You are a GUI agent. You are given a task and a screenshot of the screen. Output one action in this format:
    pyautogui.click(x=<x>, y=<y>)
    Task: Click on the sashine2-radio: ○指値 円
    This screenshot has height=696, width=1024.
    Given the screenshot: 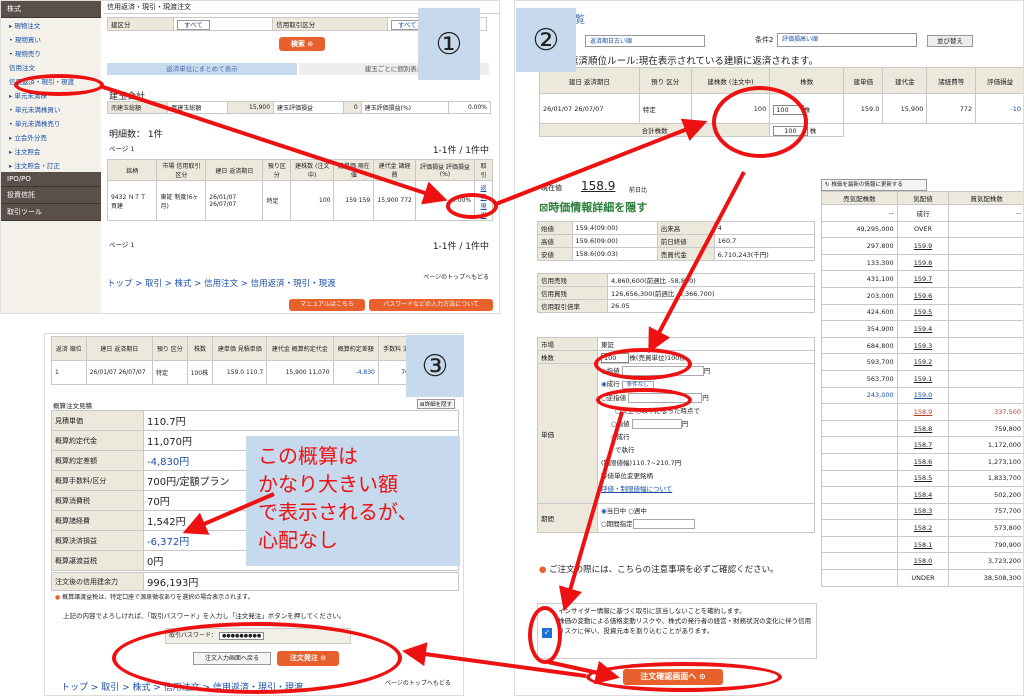 What is the action you would take?
    pyautogui.click(x=706, y=424)
    